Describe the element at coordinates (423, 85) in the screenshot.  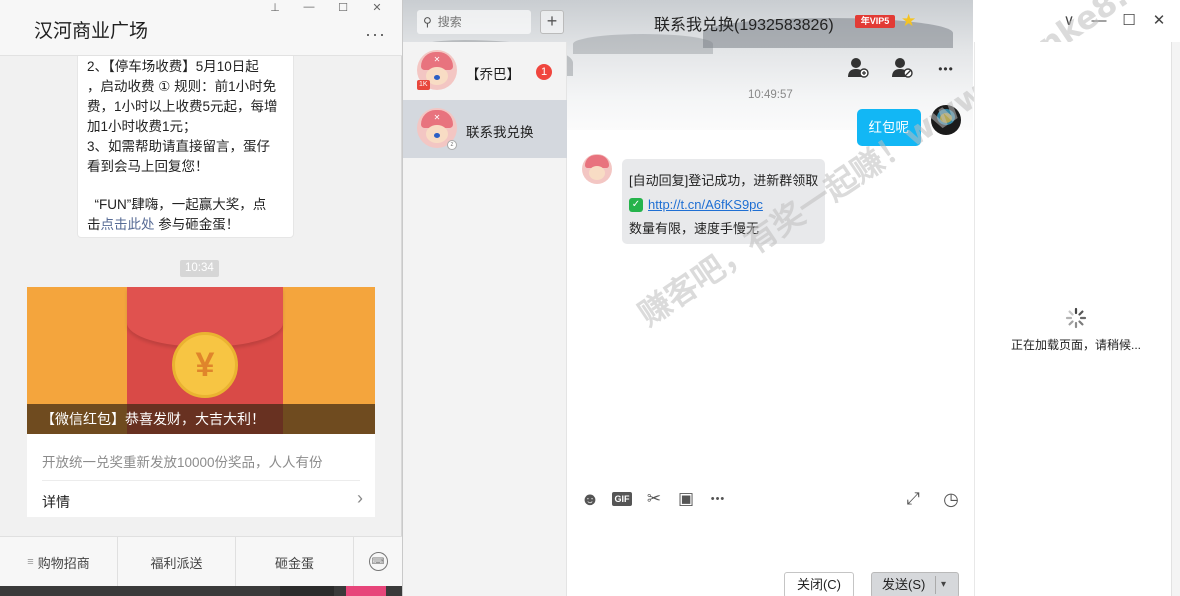
I see `level-tag: 1K` at that location.